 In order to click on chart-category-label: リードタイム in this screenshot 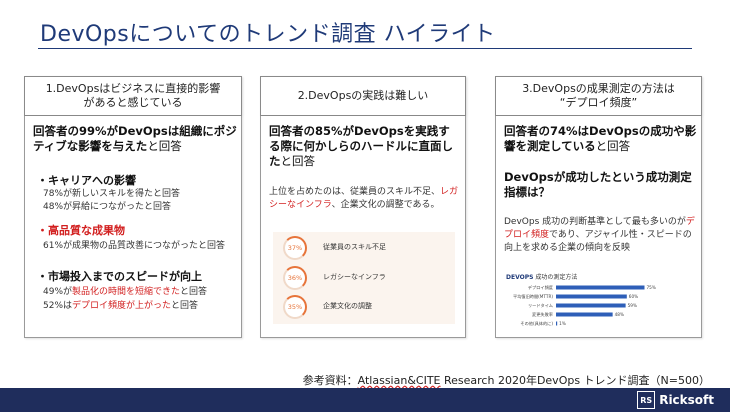, I will do `click(540, 305)`.